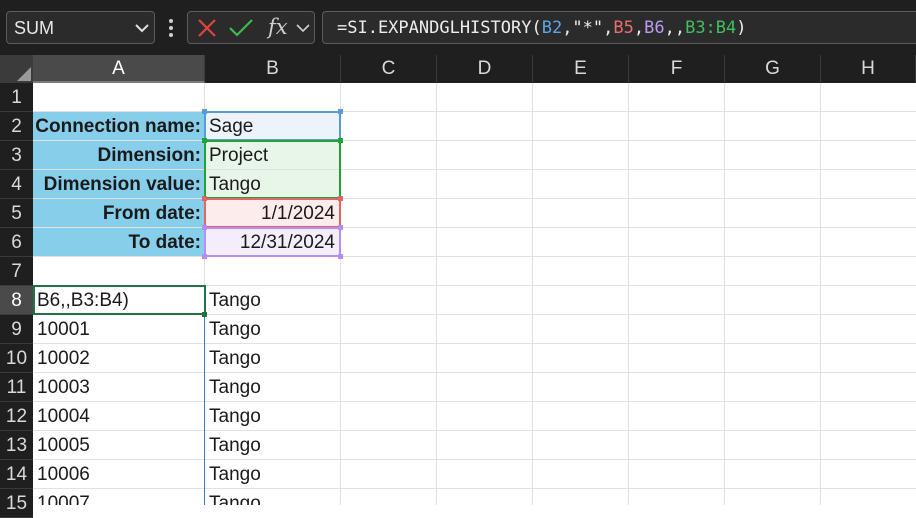  Describe the element at coordinates (119, 497) in the screenshot. I see `result-cell-a: 10007` at that location.